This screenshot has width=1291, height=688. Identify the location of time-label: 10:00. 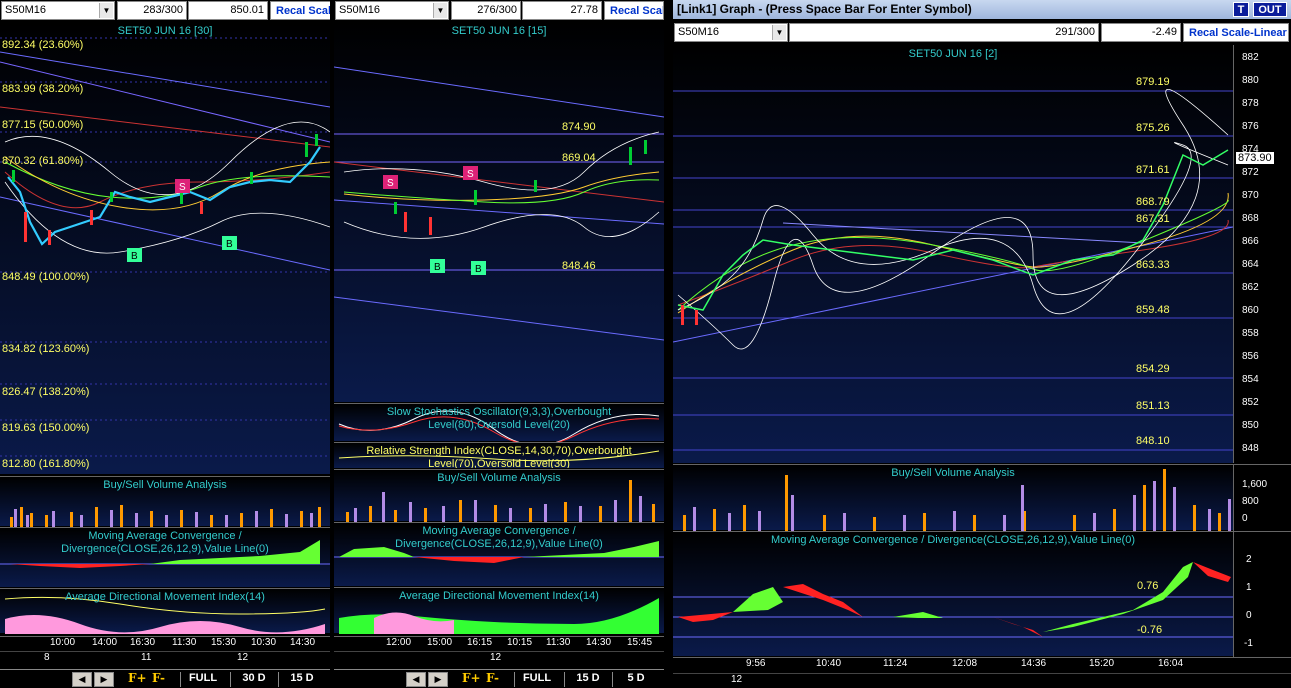
(63, 642).